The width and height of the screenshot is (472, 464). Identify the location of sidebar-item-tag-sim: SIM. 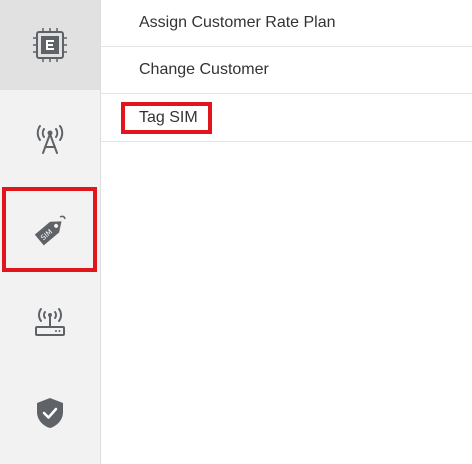
(50, 231).